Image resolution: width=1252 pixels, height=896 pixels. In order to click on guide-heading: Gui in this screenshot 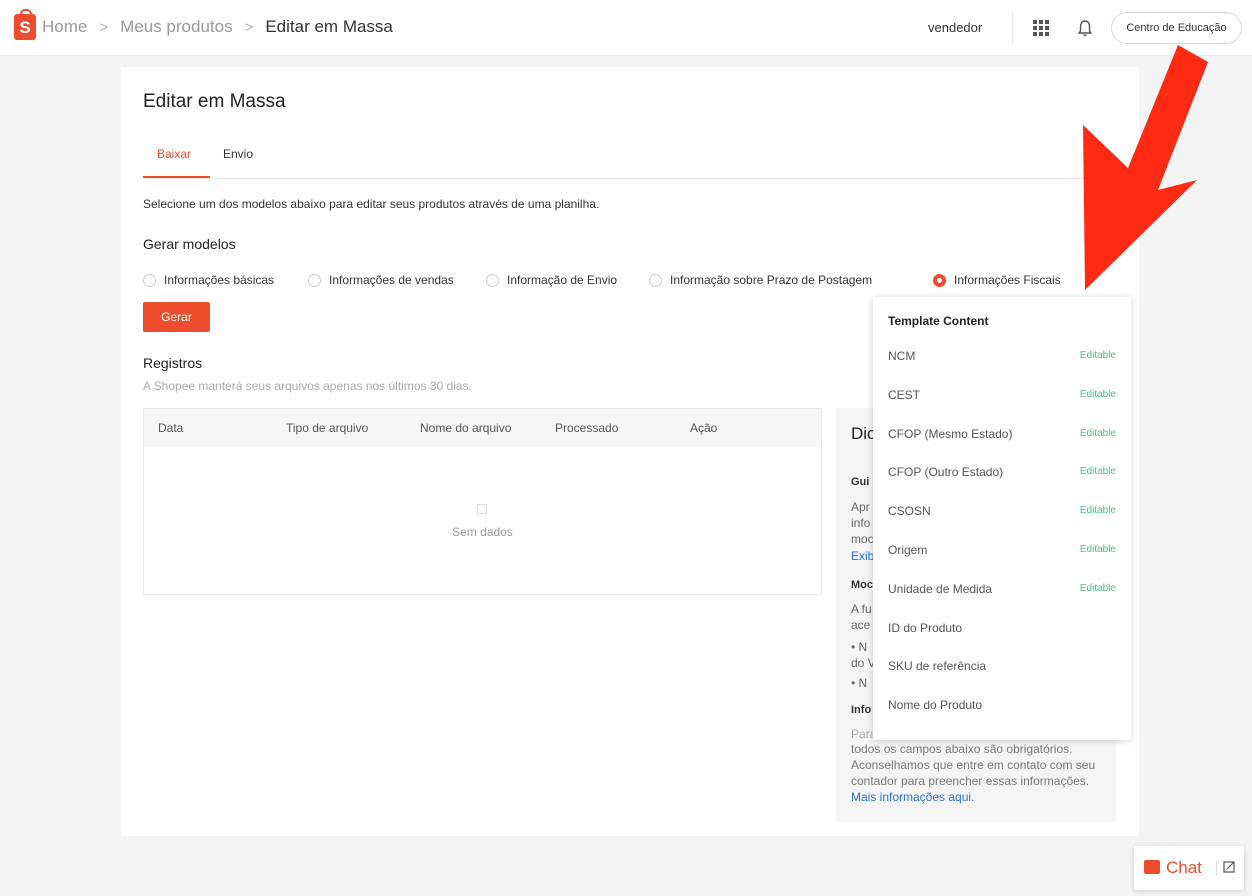, I will do `click(860, 482)`.